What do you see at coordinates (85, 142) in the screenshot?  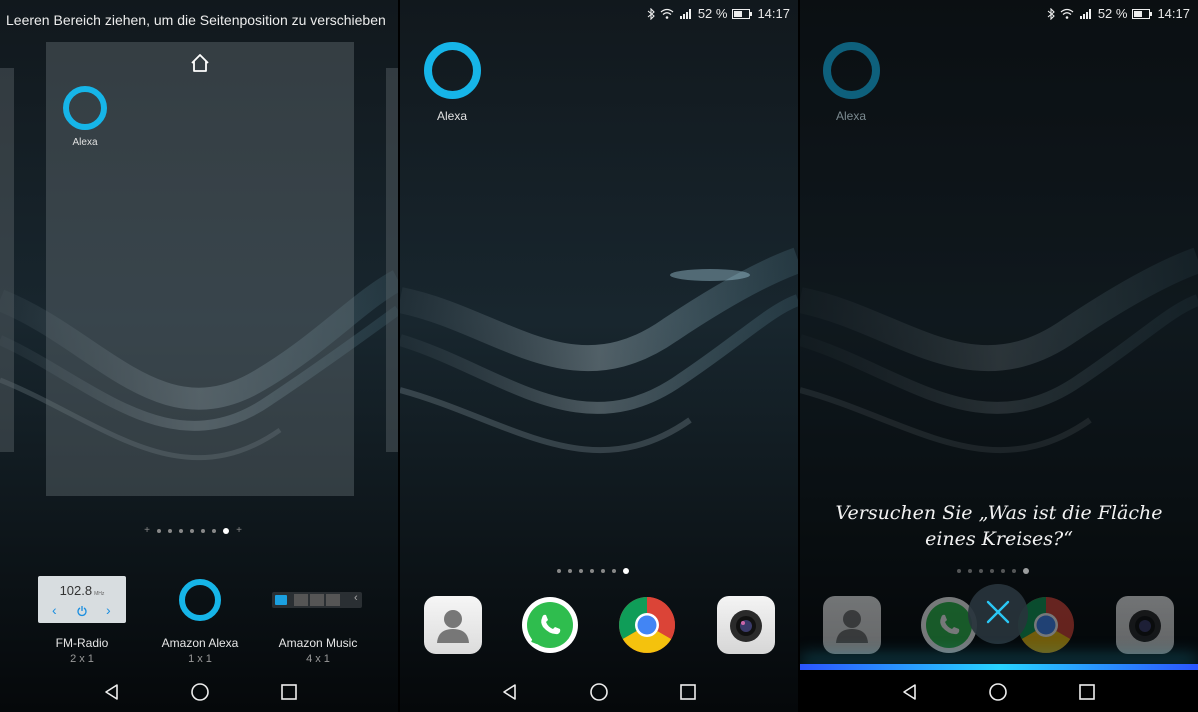 I see `alexa-preview-label: Alexa` at bounding box center [85, 142].